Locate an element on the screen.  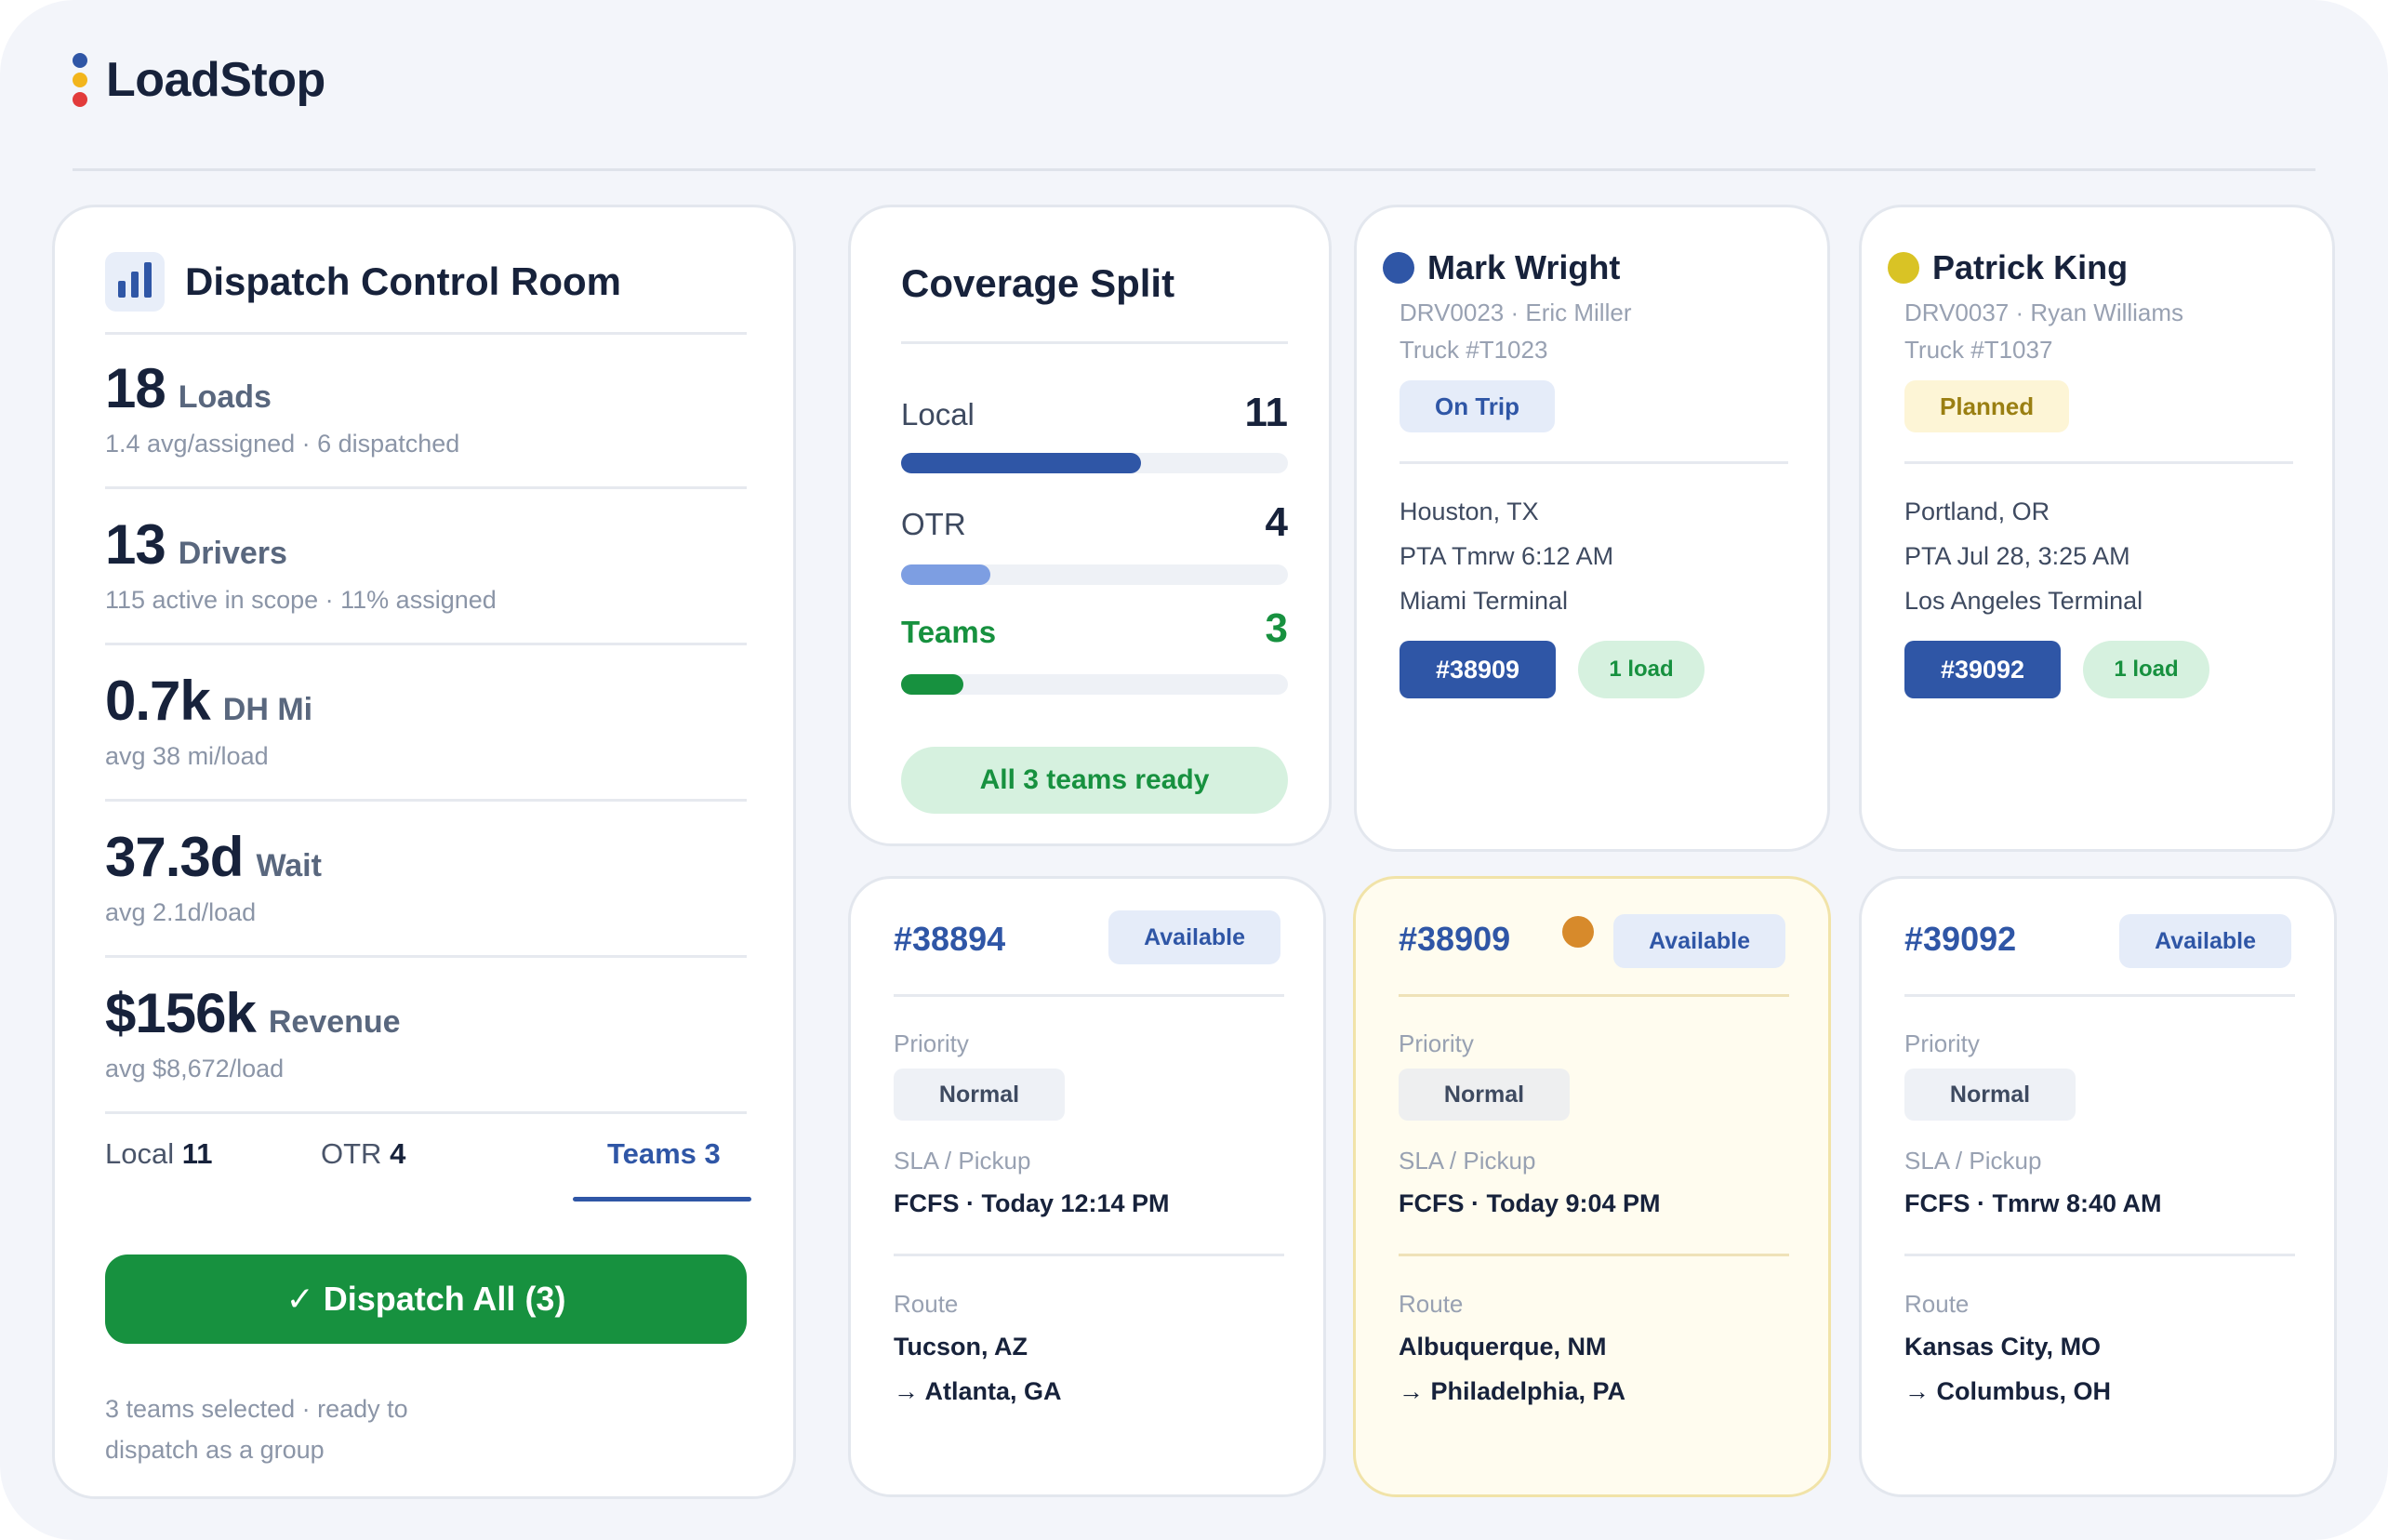
tab-count: 3 is located at coordinates (713, 1153).